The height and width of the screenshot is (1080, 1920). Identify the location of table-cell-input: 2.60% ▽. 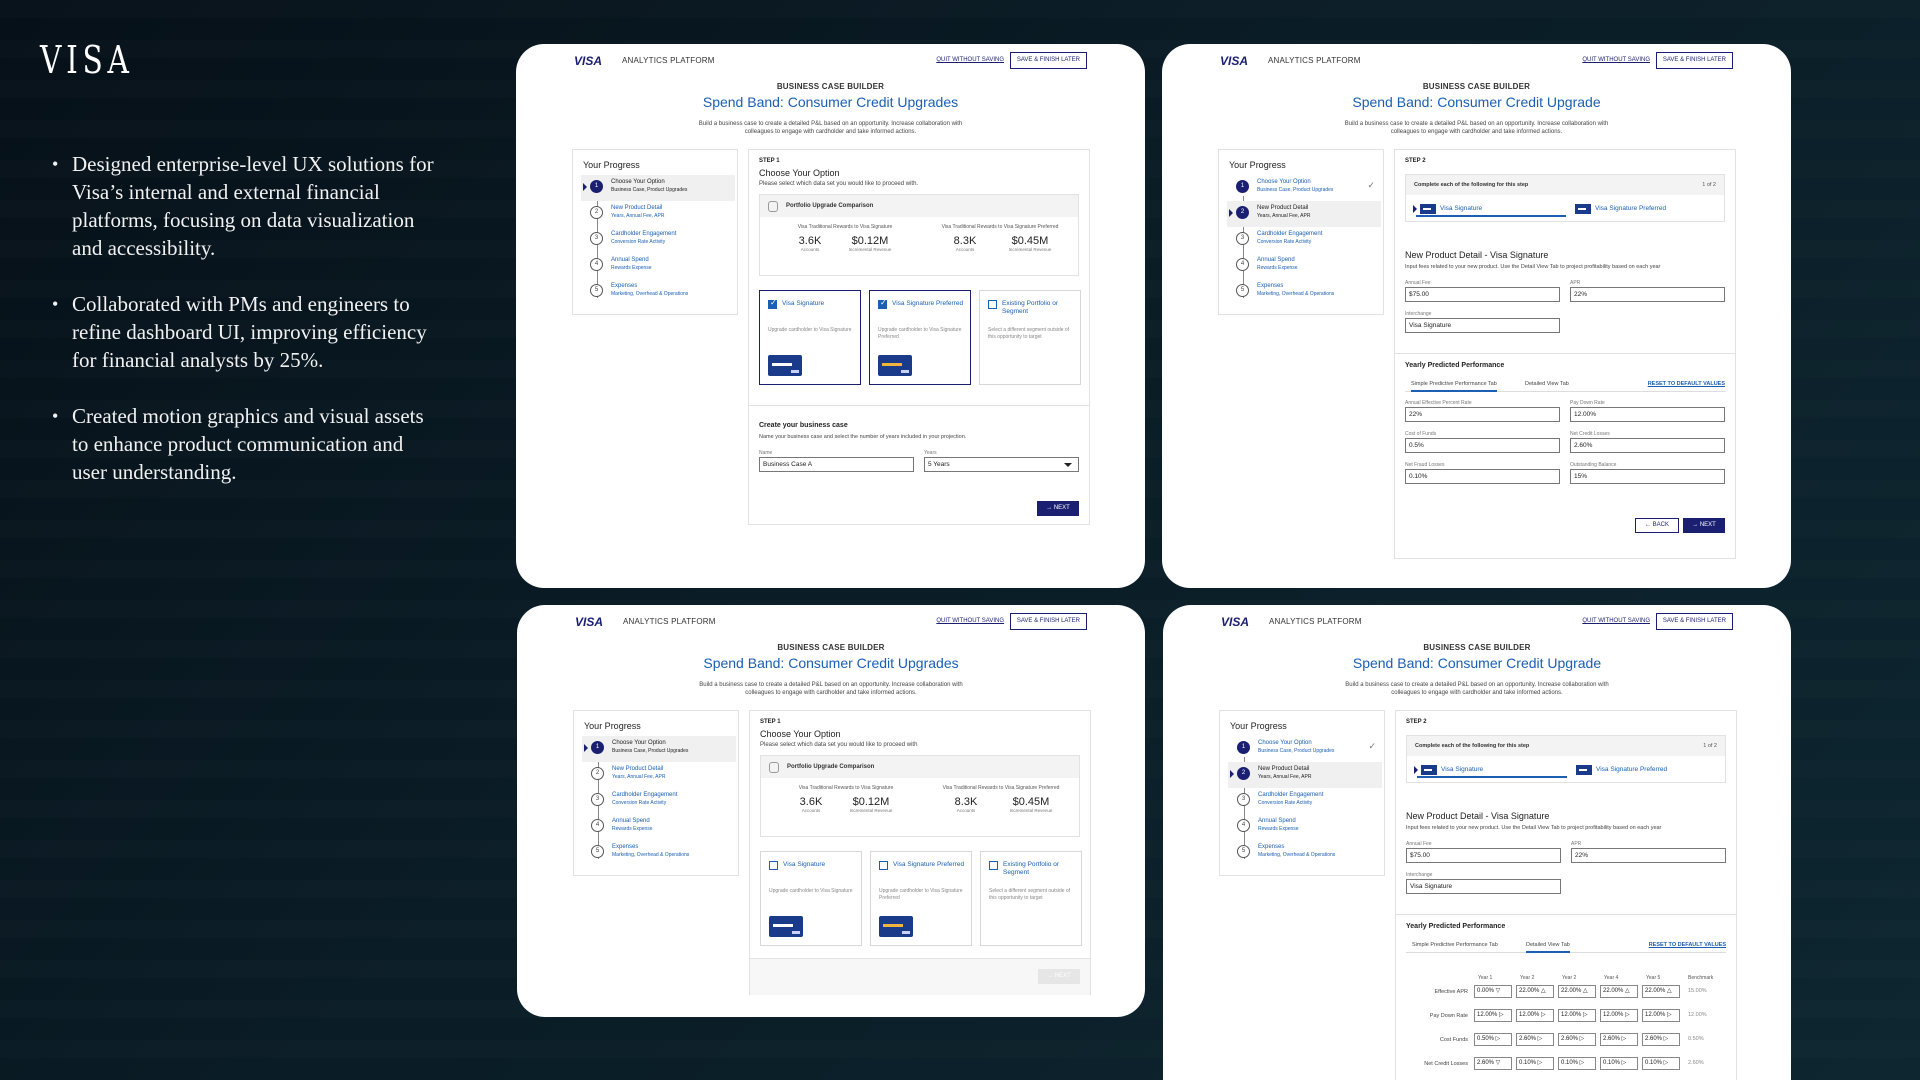
(1493, 1063).